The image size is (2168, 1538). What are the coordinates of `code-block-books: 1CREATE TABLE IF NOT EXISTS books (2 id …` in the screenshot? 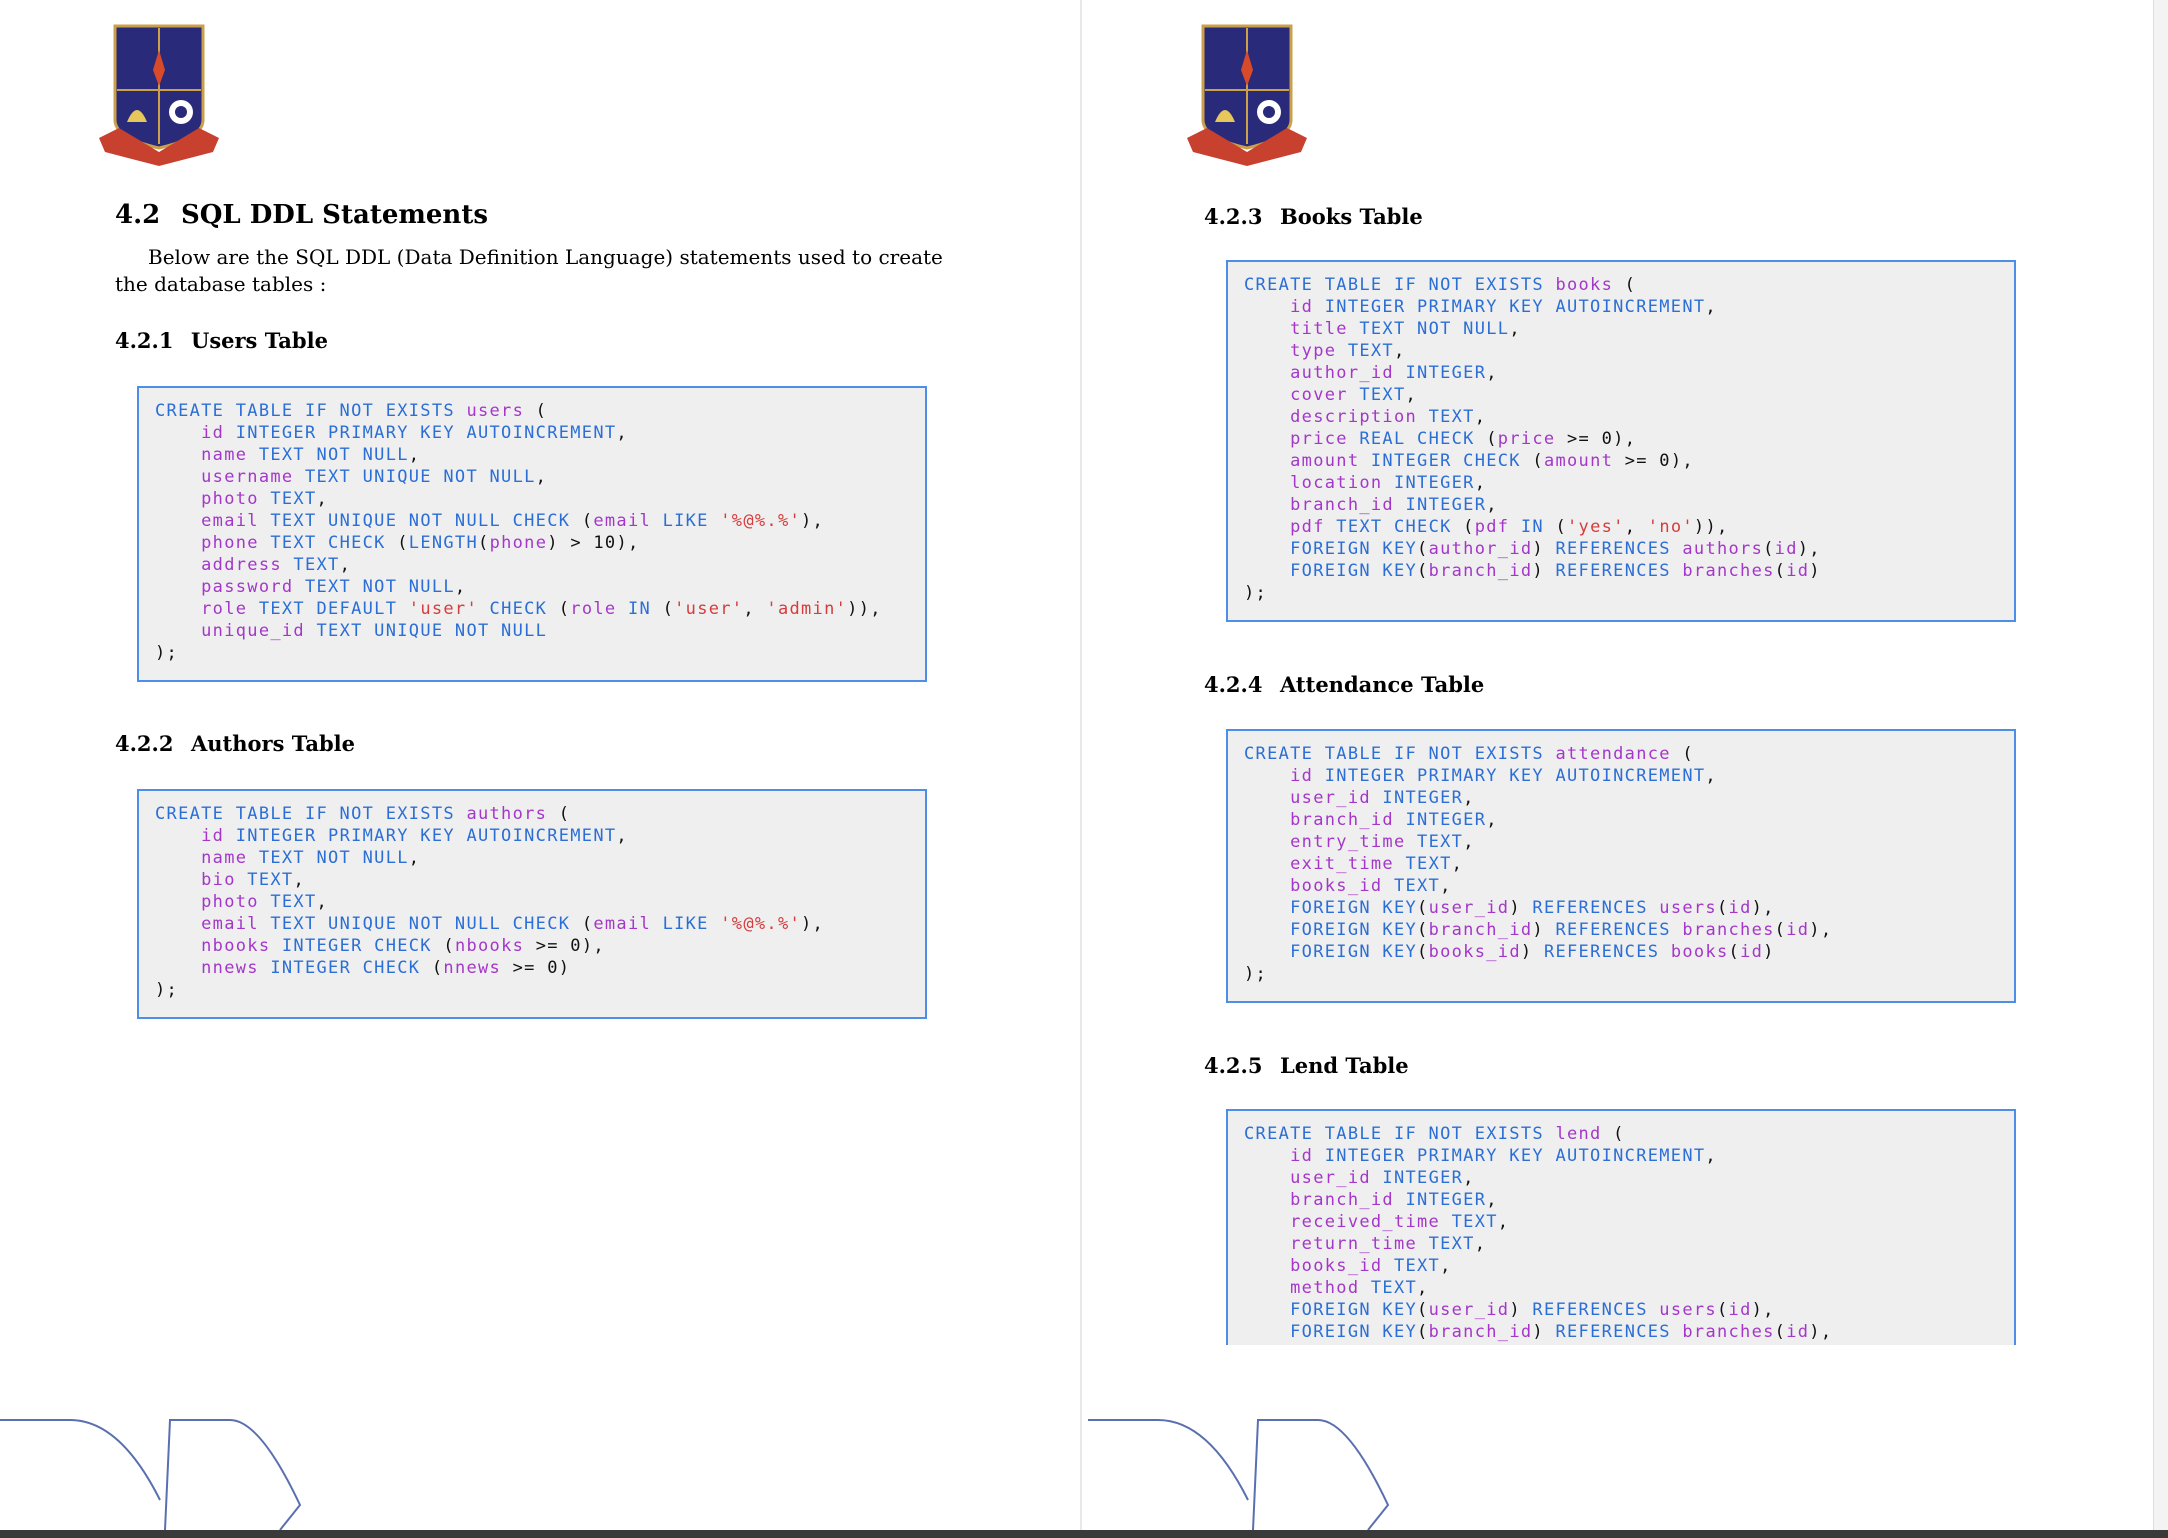 It's located at (1621, 441).